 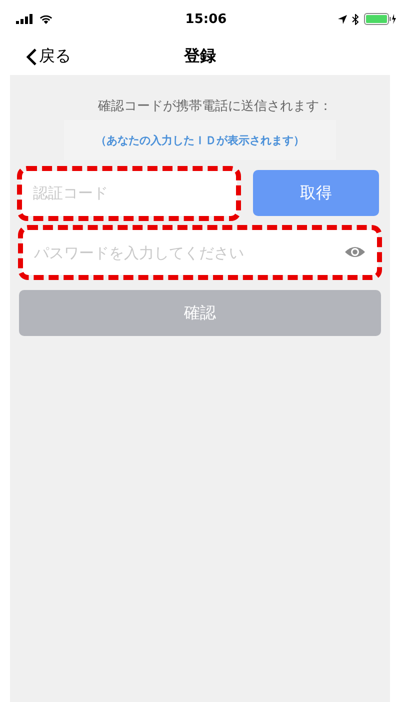 I want to click on chevron-left-icon, so click(x=31, y=57).